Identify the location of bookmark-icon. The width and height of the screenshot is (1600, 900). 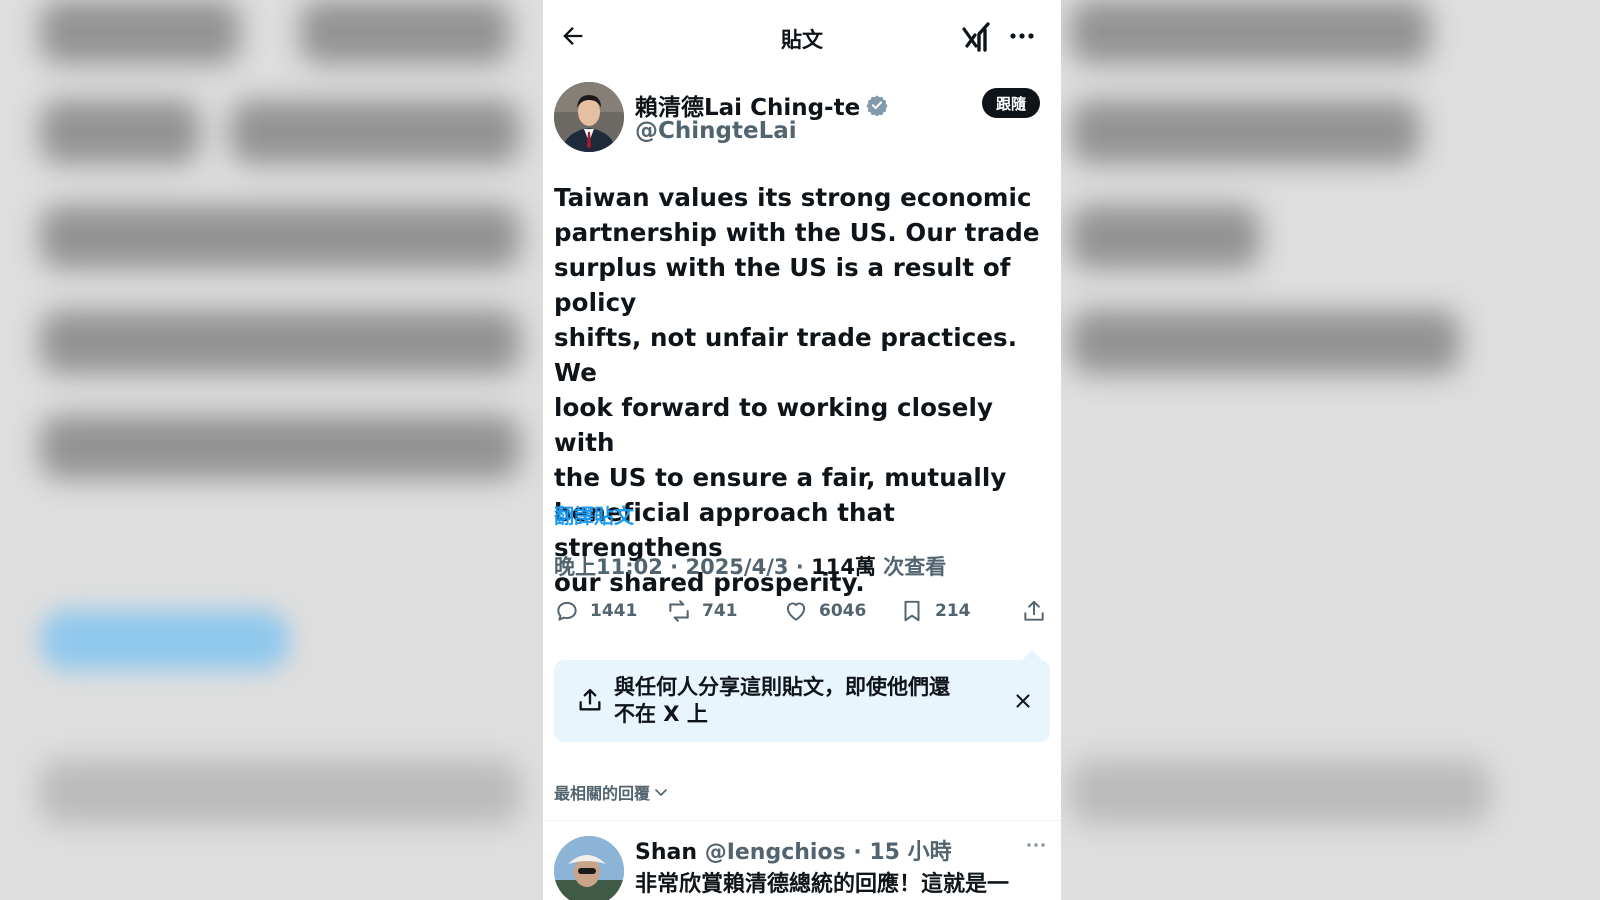
(912, 611).